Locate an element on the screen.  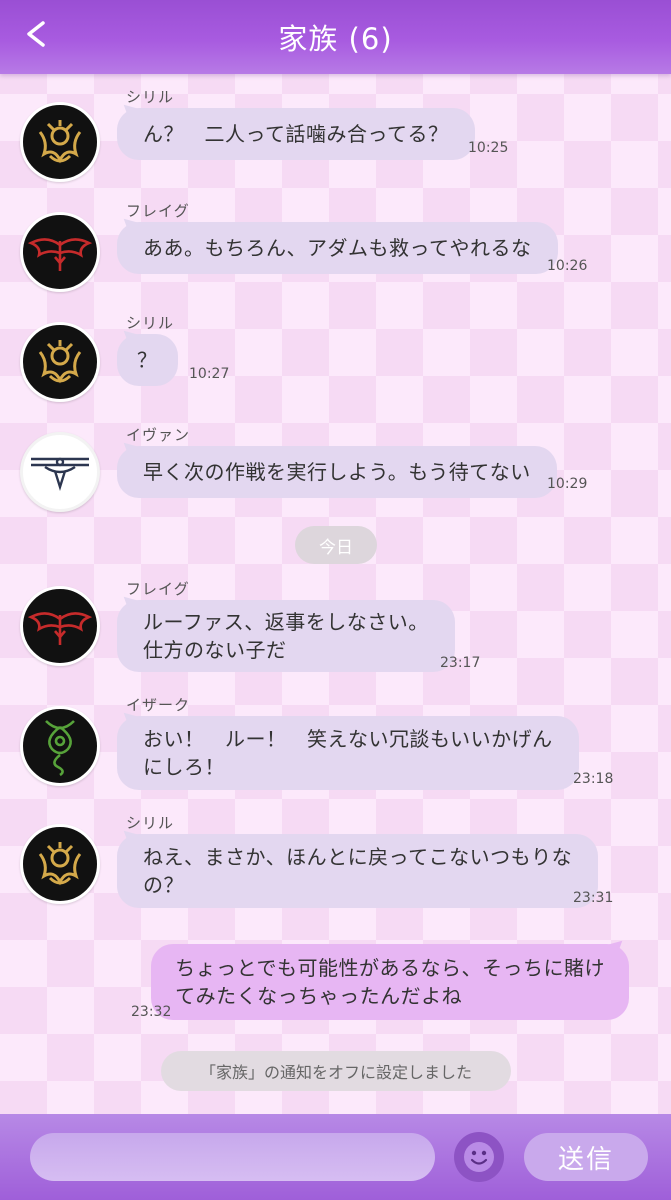
emoji-button is located at coordinates (479, 1157).